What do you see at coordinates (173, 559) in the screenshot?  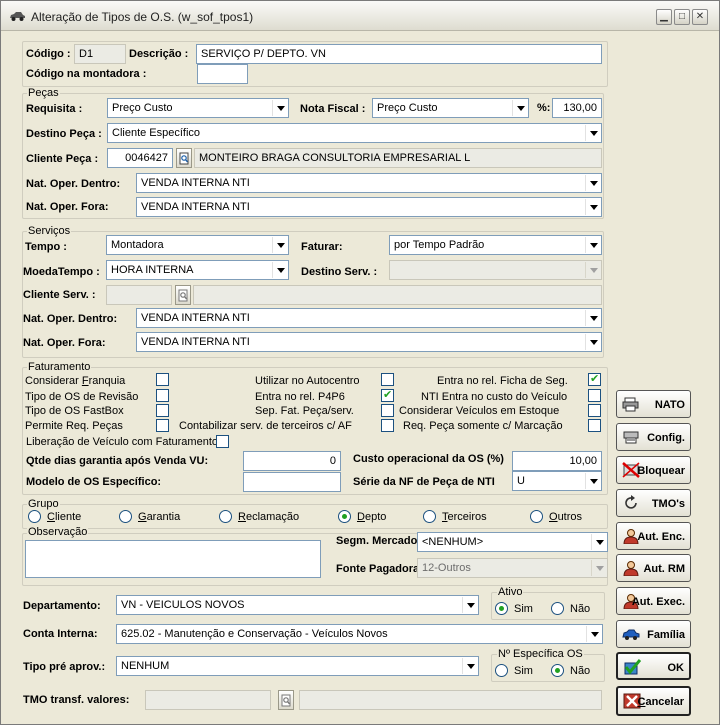 I see `observacao-textarea` at bounding box center [173, 559].